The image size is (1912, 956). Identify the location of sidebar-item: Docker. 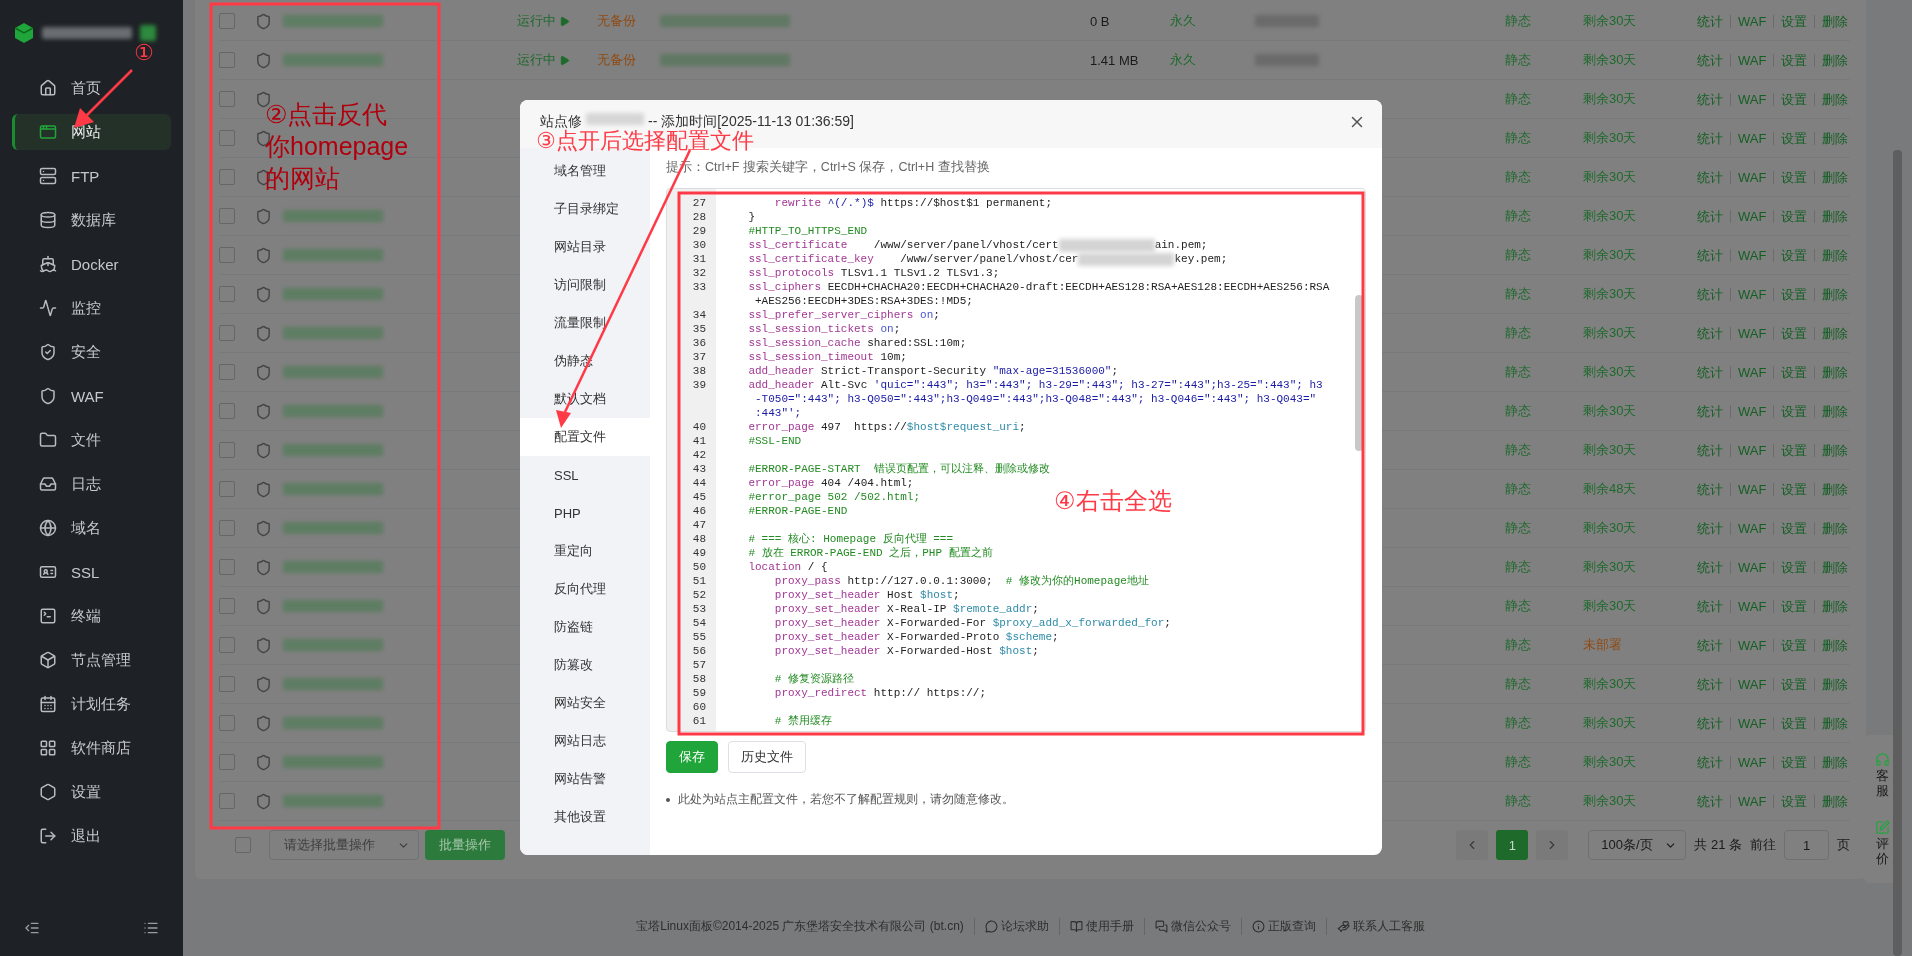
(91, 264).